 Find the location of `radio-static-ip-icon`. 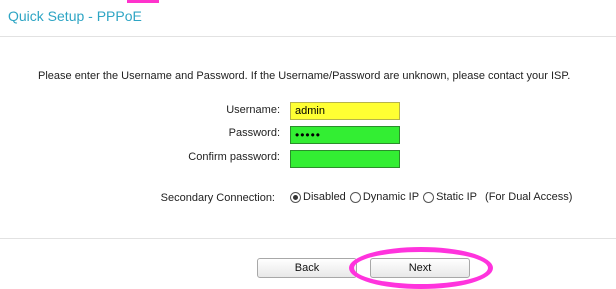

radio-static-ip-icon is located at coordinates (429, 197).